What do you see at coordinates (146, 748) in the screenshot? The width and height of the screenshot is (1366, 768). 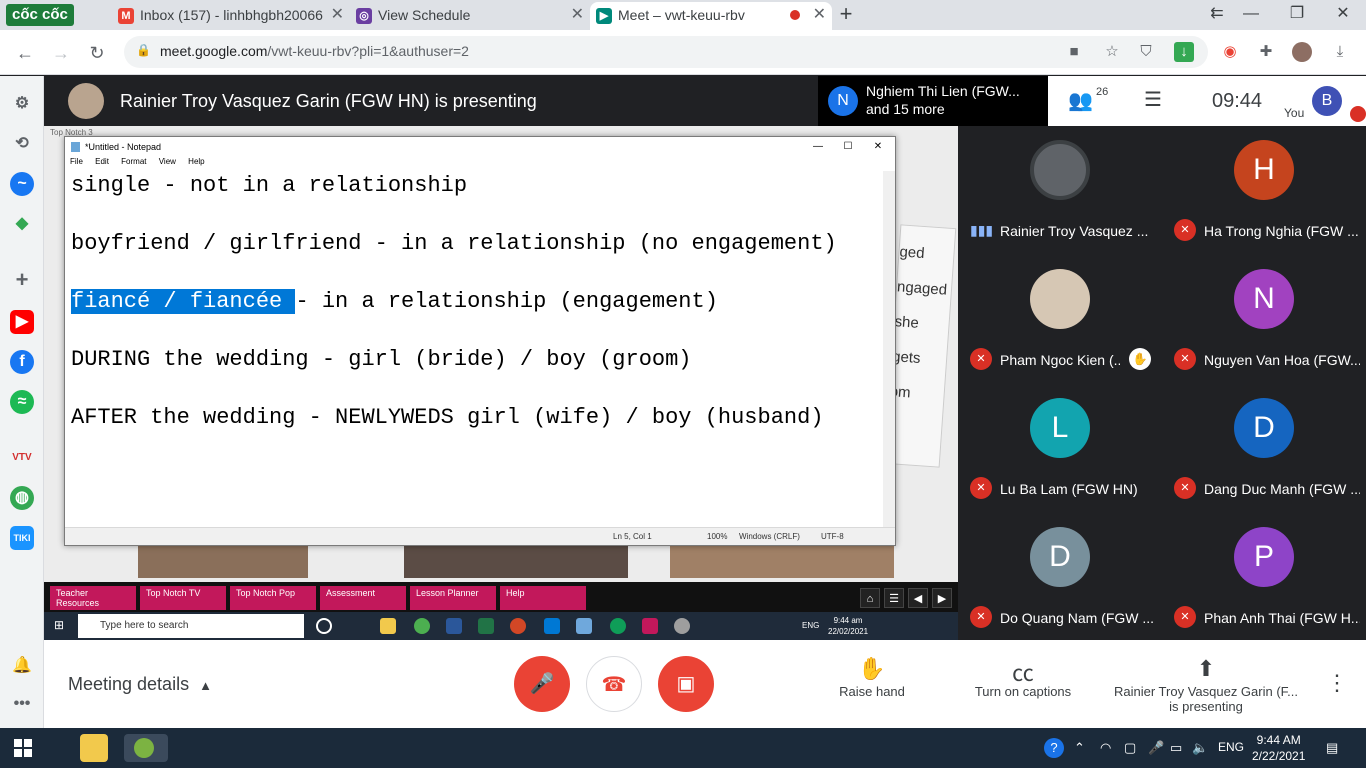 I see `coccoc-taskbar-icon` at bounding box center [146, 748].